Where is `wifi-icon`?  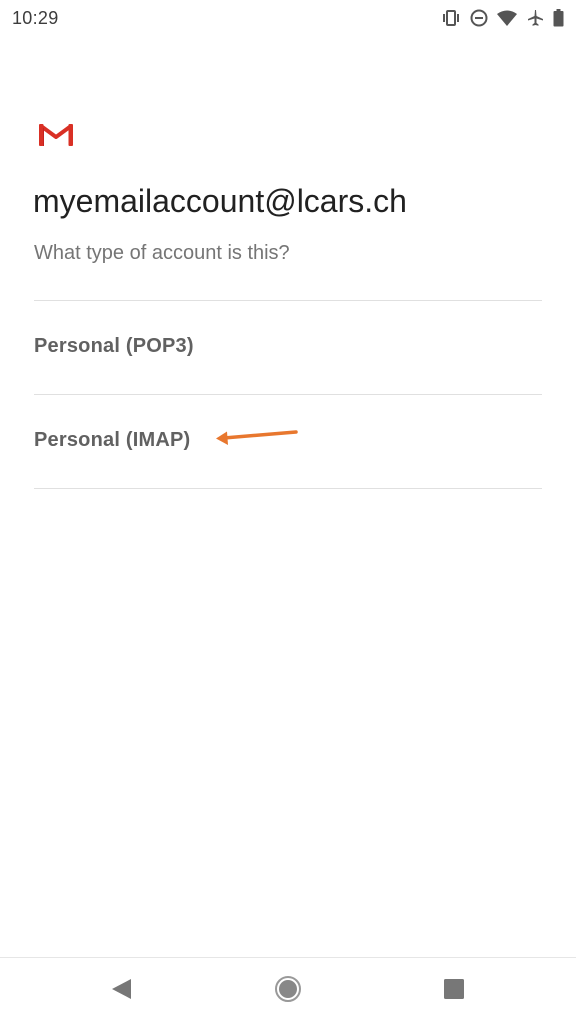
wifi-icon is located at coordinates (507, 18).